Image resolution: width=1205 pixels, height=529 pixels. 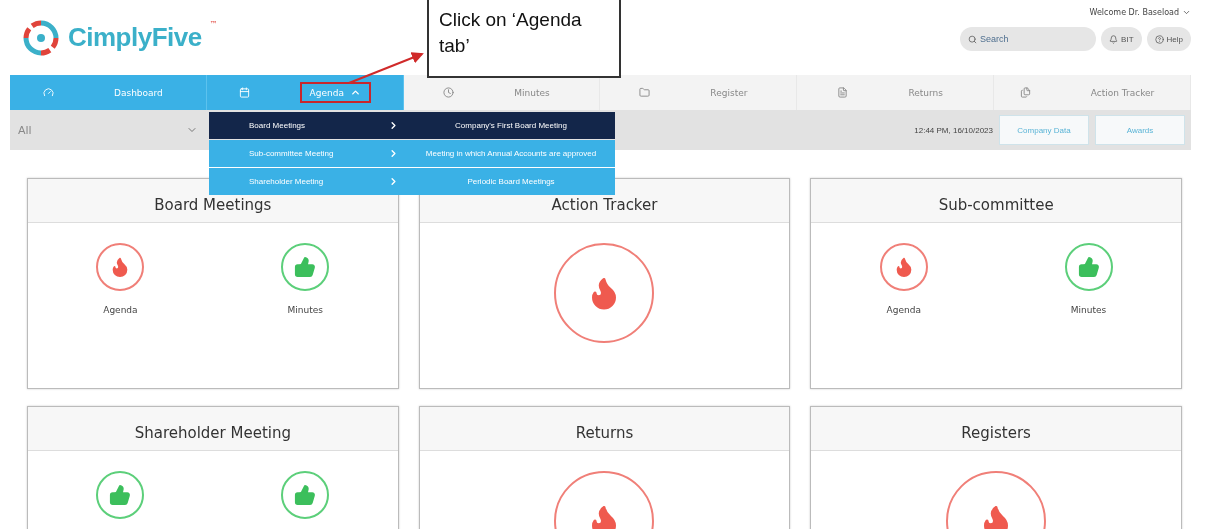 What do you see at coordinates (244, 92) in the screenshot?
I see `calendar-icon` at bounding box center [244, 92].